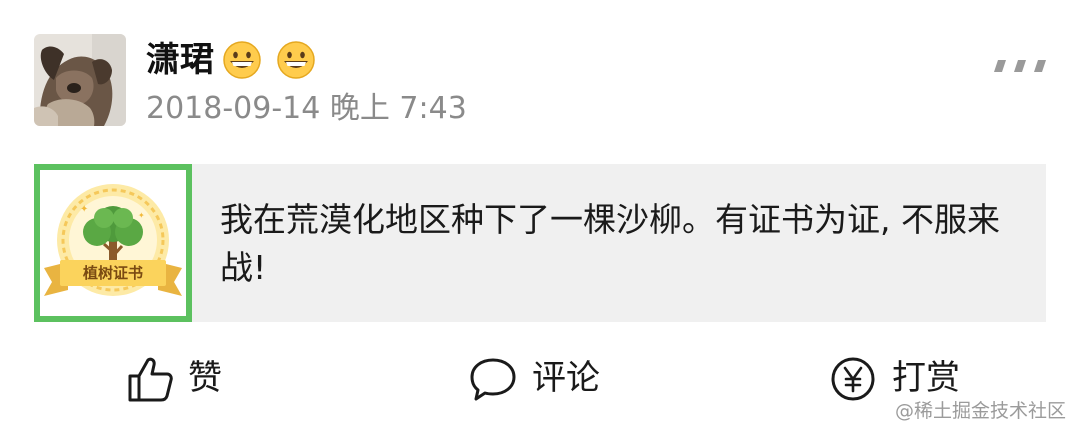 The height and width of the screenshot is (436, 1080). Describe the element at coordinates (113, 243) in the screenshot. I see `tree-certificate-thumbnail: ✦ ✦` at that location.